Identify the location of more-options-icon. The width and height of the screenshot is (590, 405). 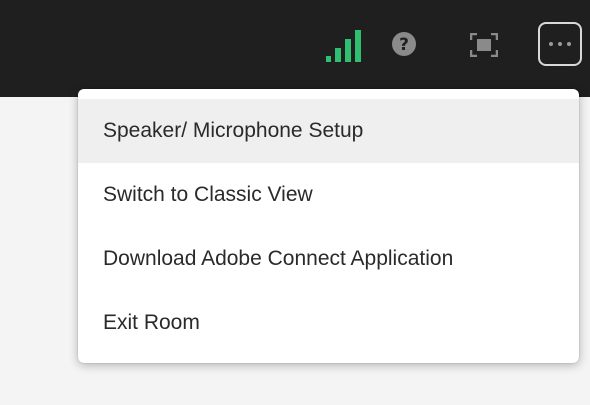
(560, 44).